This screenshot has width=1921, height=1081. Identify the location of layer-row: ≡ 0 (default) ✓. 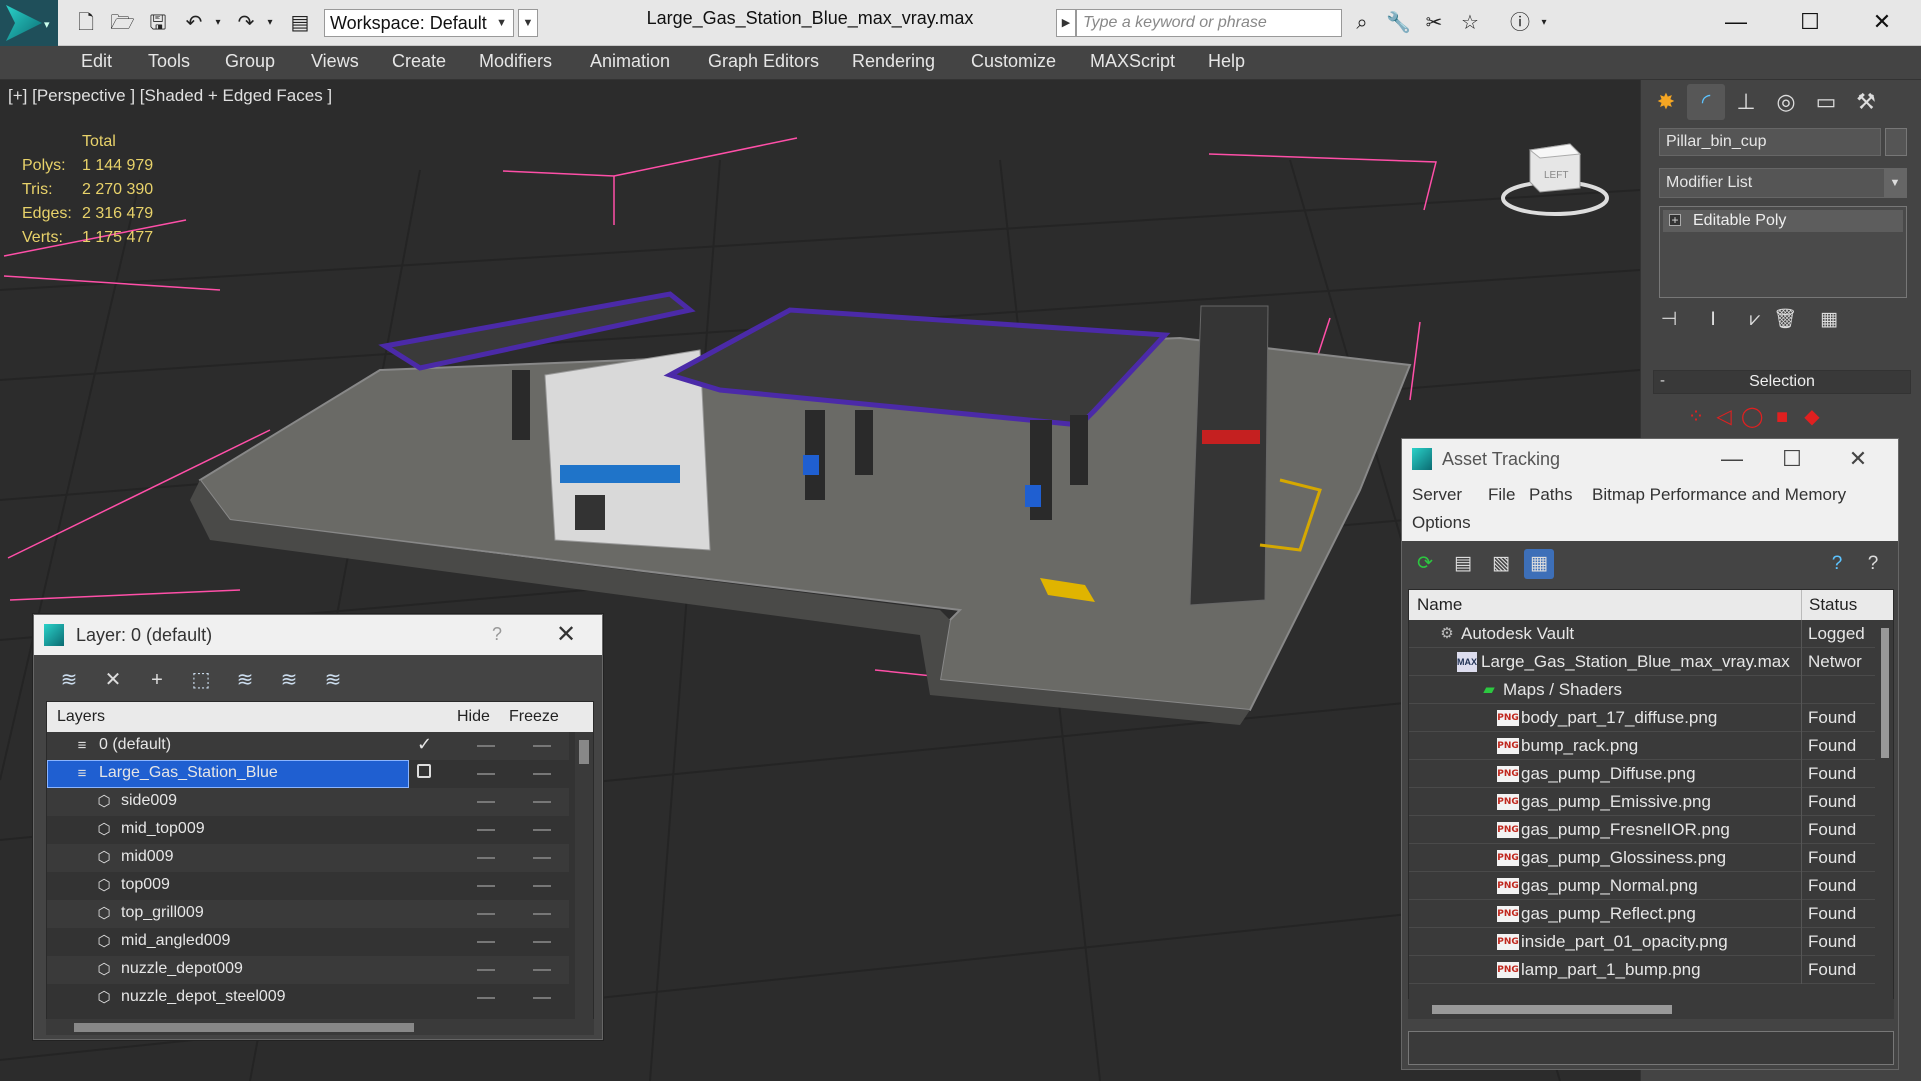
(308, 746).